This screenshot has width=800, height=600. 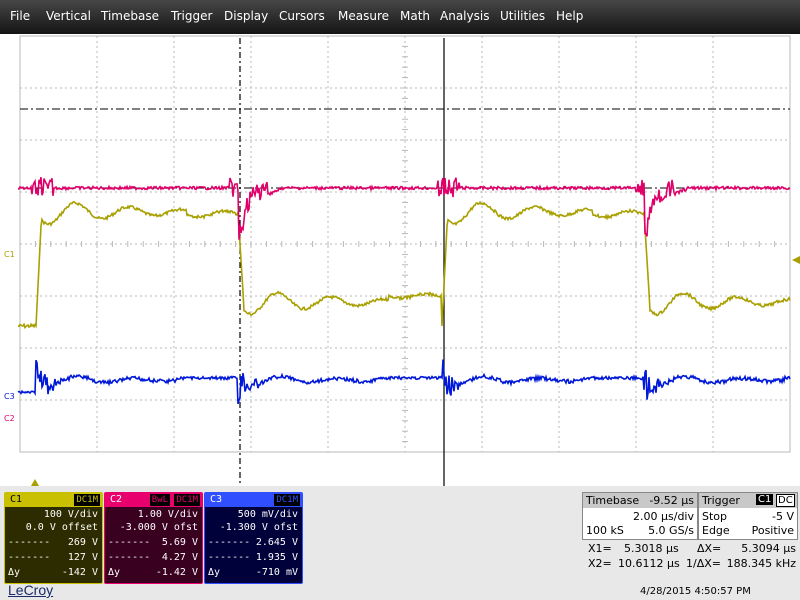 What do you see at coordinates (761, 563) in the screenshot?
I see `cursor-inv: 188.345 kHz` at bounding box center [761, 563].